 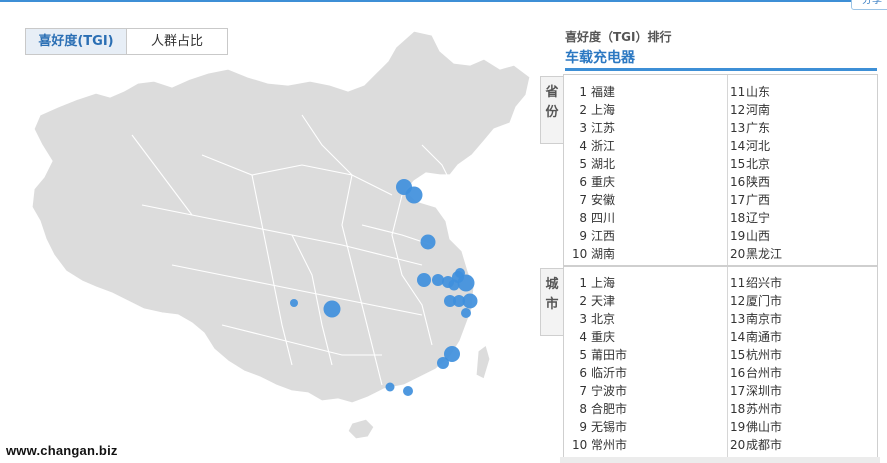 I want to click on list-item: 16台州市, so click(x=756, y=373).